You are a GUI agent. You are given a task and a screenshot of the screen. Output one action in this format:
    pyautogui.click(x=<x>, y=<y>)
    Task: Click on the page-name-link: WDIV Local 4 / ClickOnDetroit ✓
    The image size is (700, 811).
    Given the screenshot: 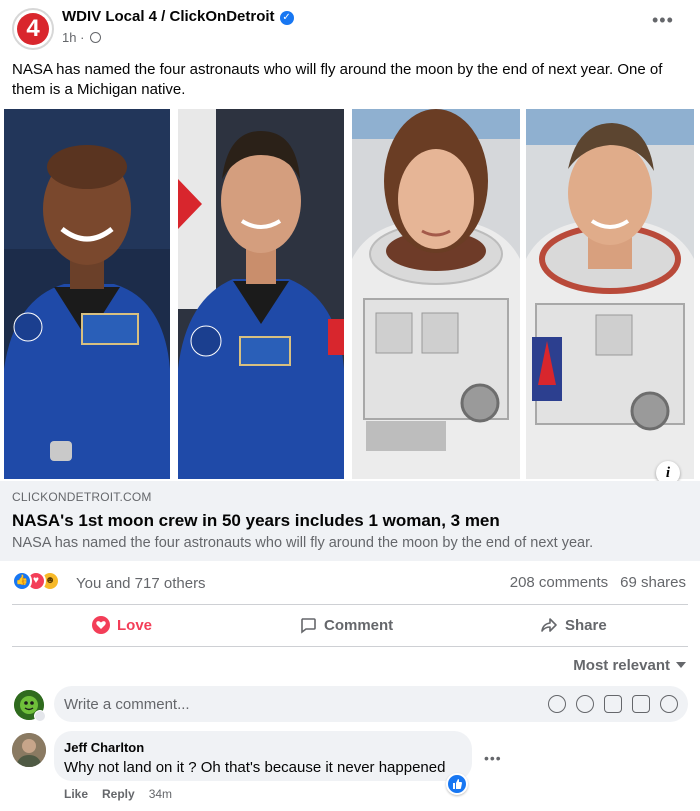 What is the action you would take?
    pyautogui.click(x=178, y=16)
    